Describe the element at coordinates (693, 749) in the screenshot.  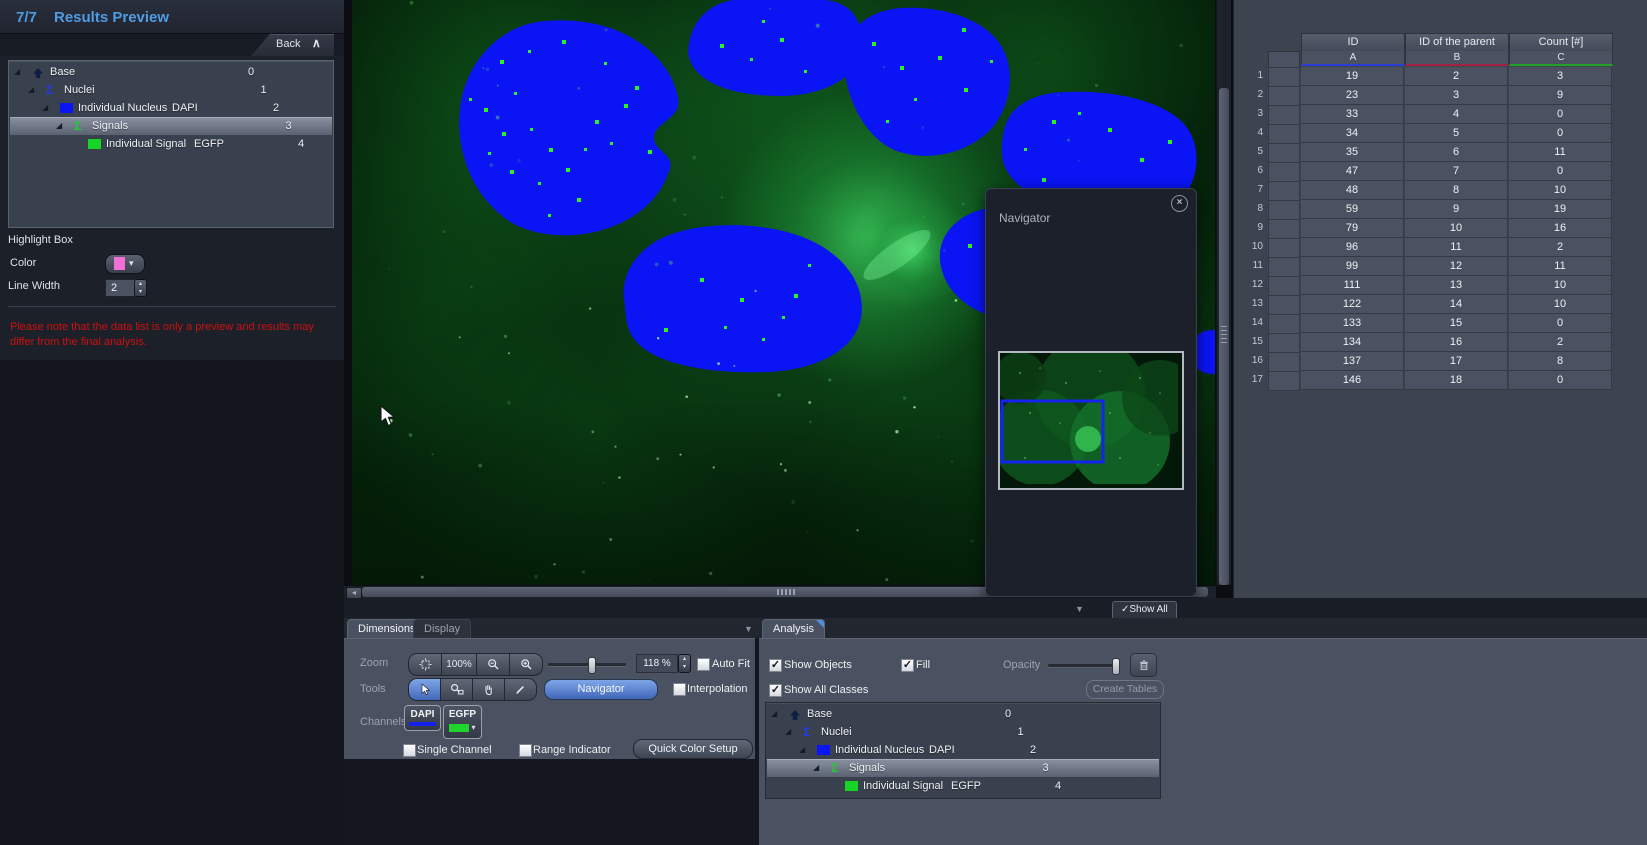
I see `quick-color-setup-button: Quick Color Setup` at that location.